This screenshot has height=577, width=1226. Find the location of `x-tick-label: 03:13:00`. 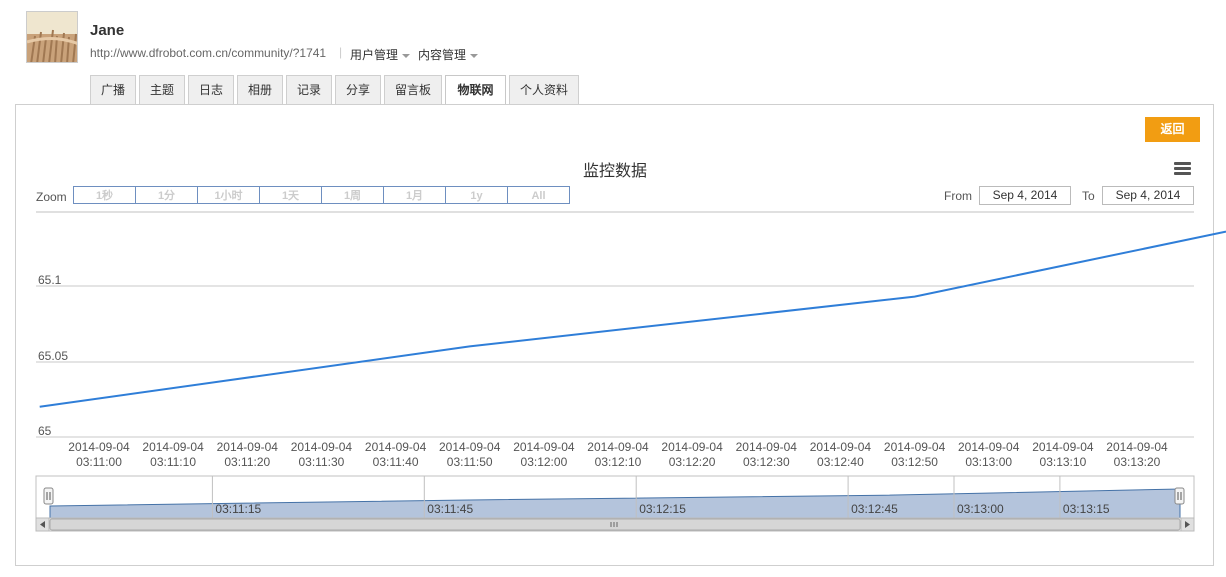

x-tick-label: 03:13:00 is located at coordinates (988, 462).